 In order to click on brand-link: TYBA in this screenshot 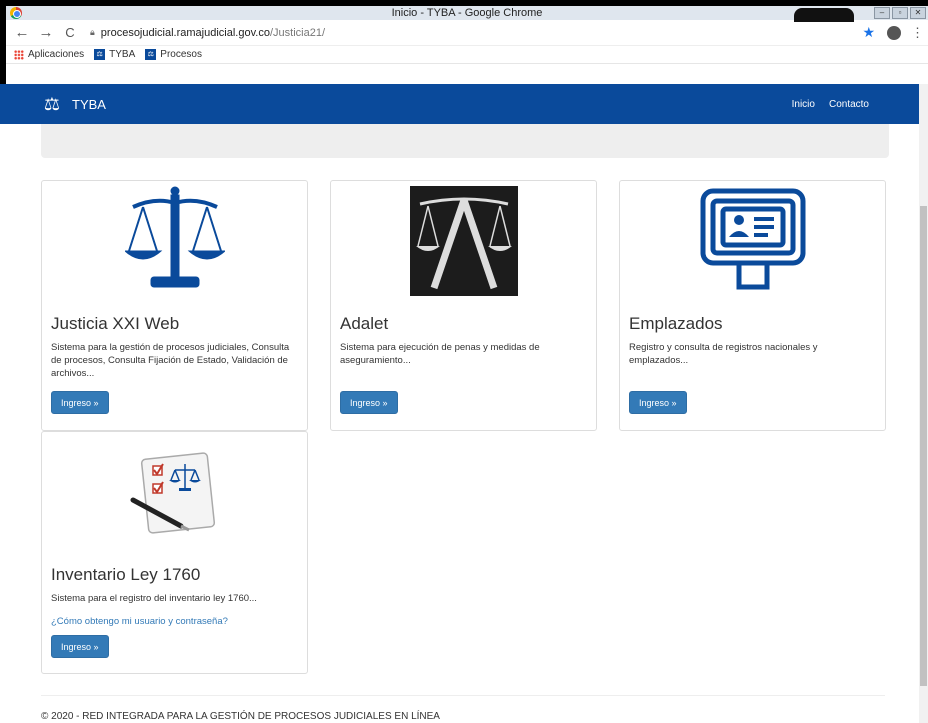, I will do `click(89, 104)`.